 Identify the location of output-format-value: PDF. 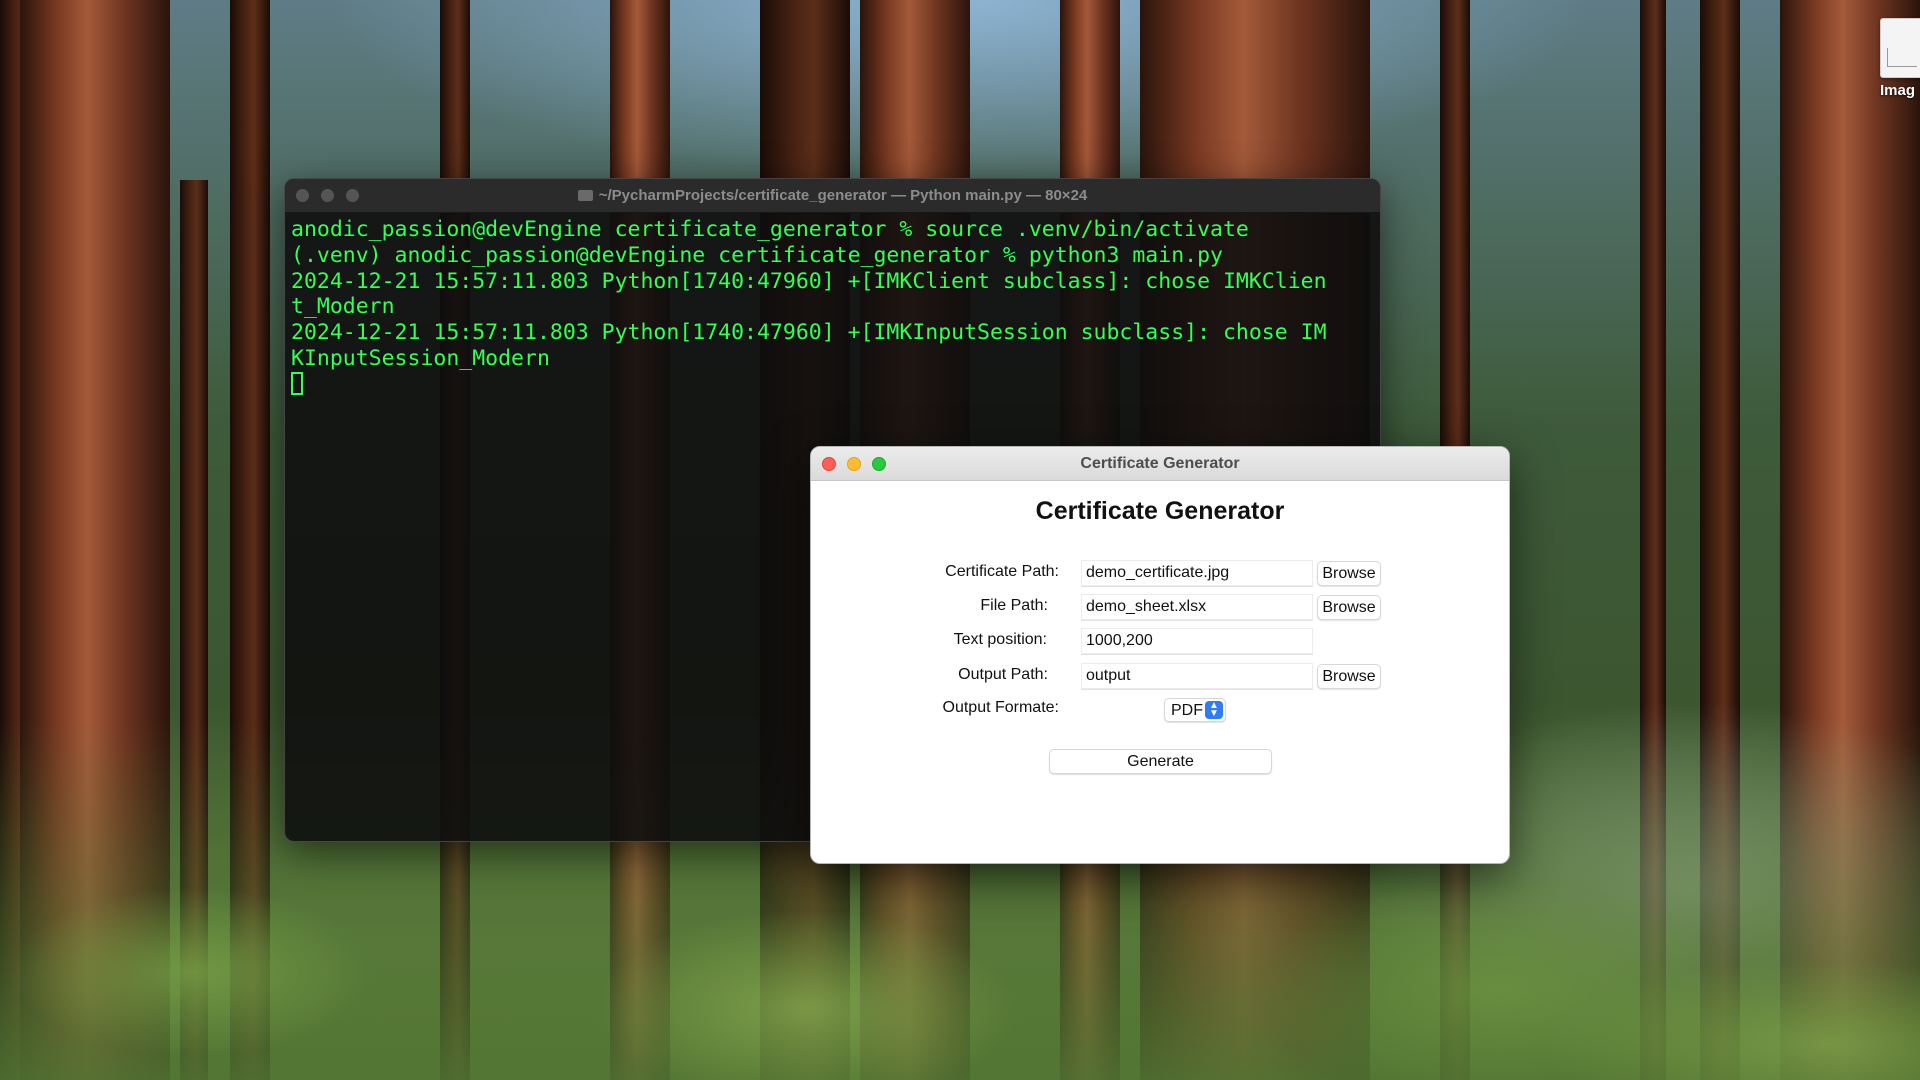
(1187, 710).